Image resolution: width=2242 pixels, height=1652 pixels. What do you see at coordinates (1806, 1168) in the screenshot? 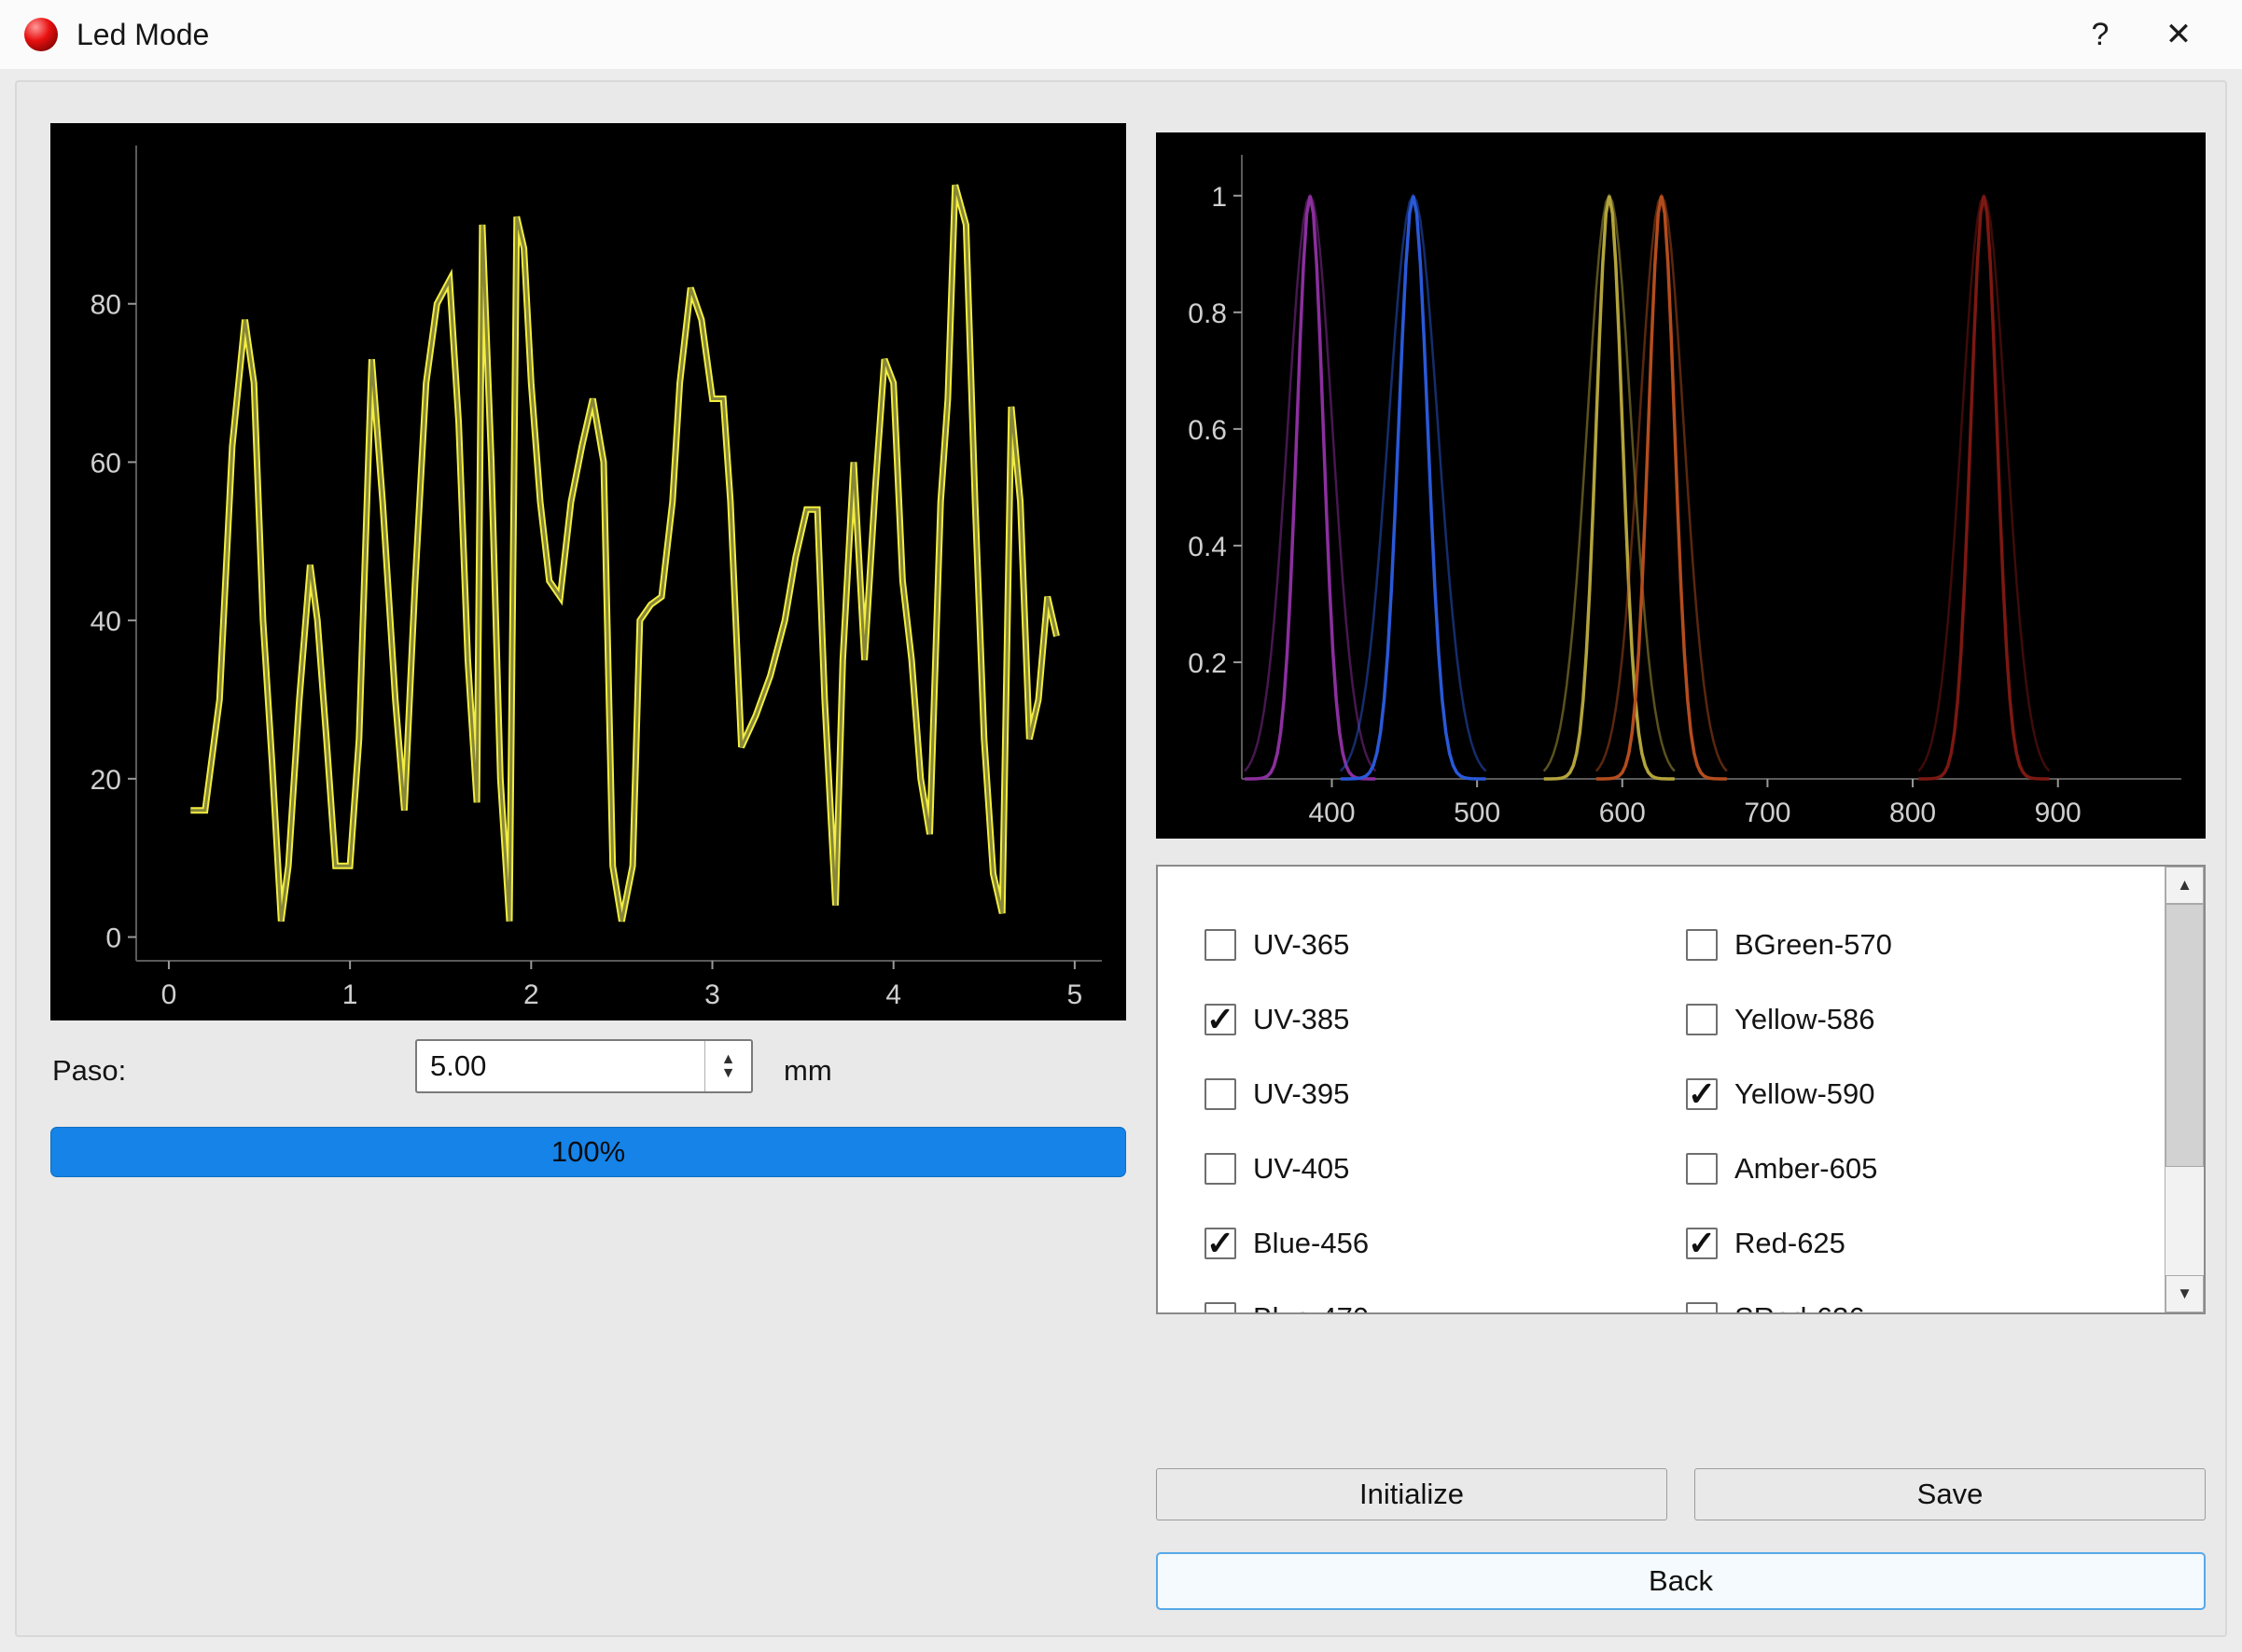
I see `led-label: Amber-605` at bounding box center [1806, 1168].